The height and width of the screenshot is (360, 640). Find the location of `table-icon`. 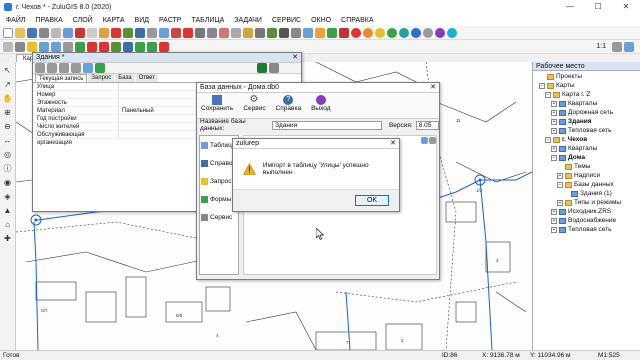

table-icon is located at coordinates (152, 32).